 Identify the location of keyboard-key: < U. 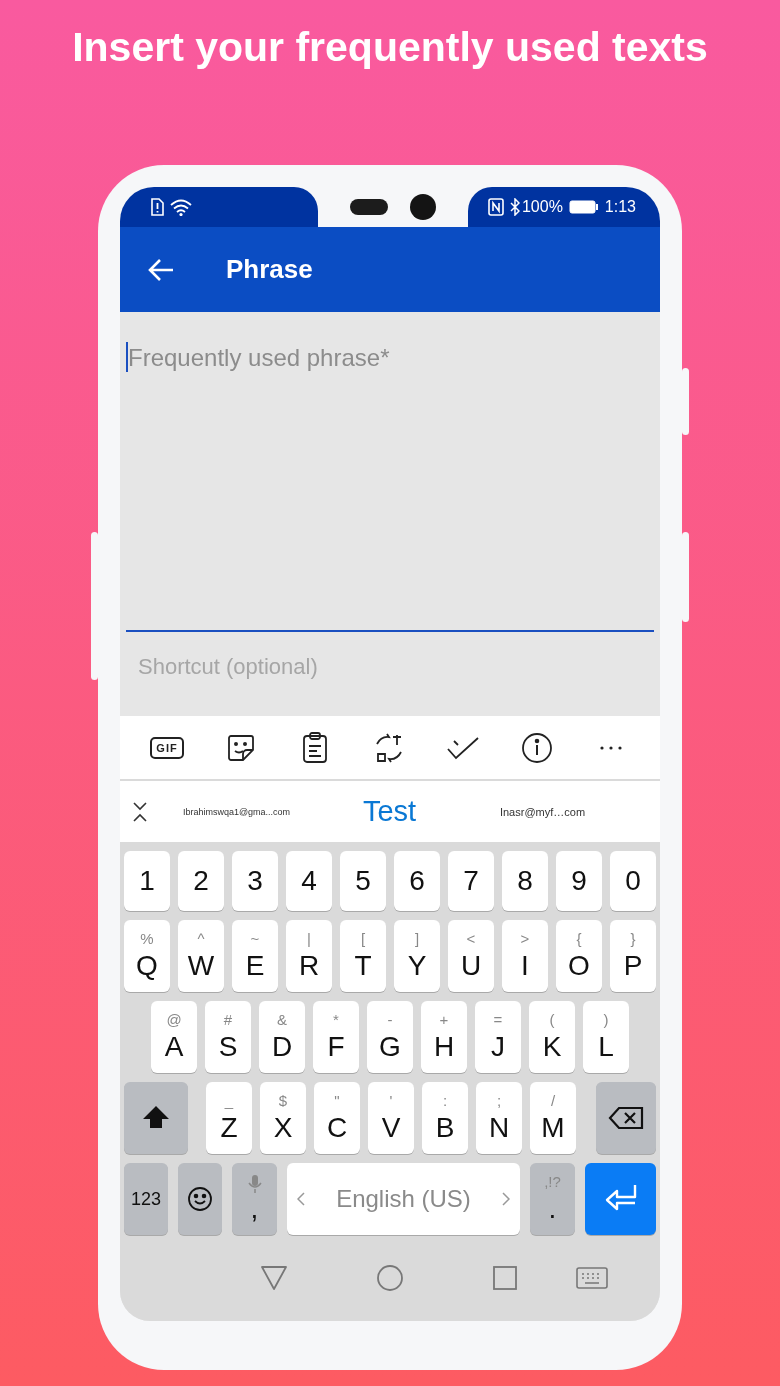
(471, 956).